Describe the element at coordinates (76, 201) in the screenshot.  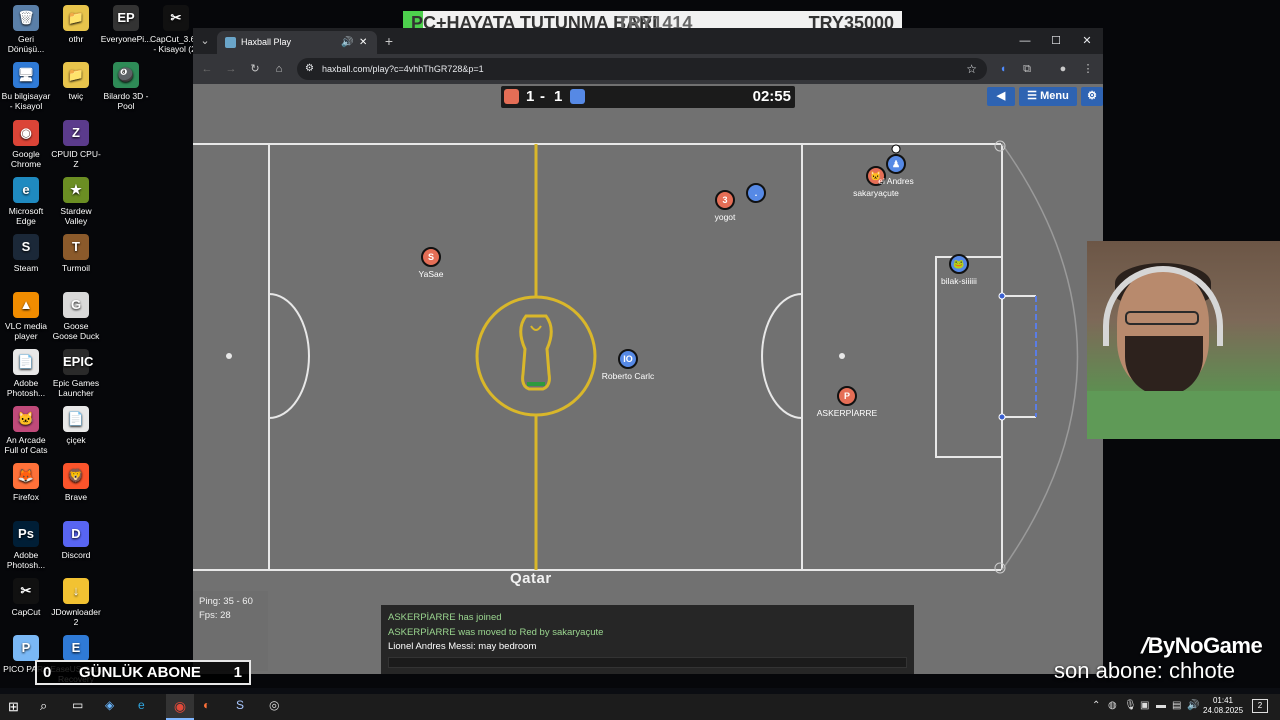
I see `desktop-icon: ★ Stardew Valley` at that location.